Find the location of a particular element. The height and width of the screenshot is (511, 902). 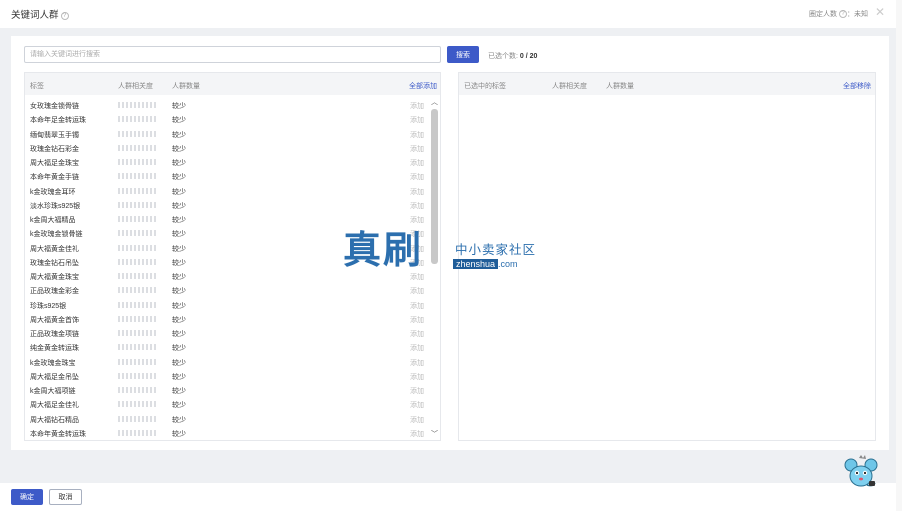

row-tag-name: k金玫瑰金耳环 is located at coordinates (53, 192).